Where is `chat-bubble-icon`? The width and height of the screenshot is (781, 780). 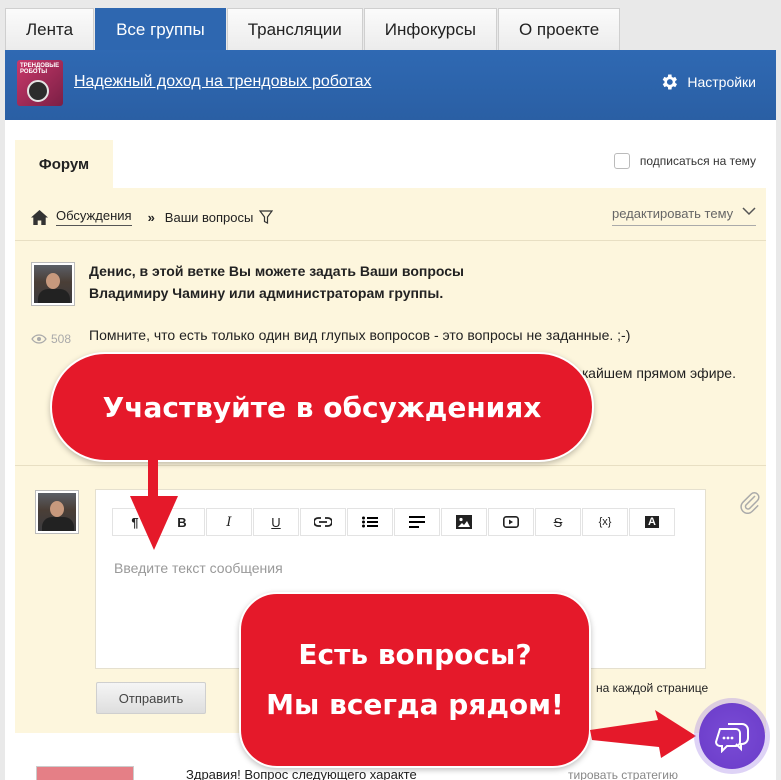
chat-bubble-icon is located at coordinates (731, 738).